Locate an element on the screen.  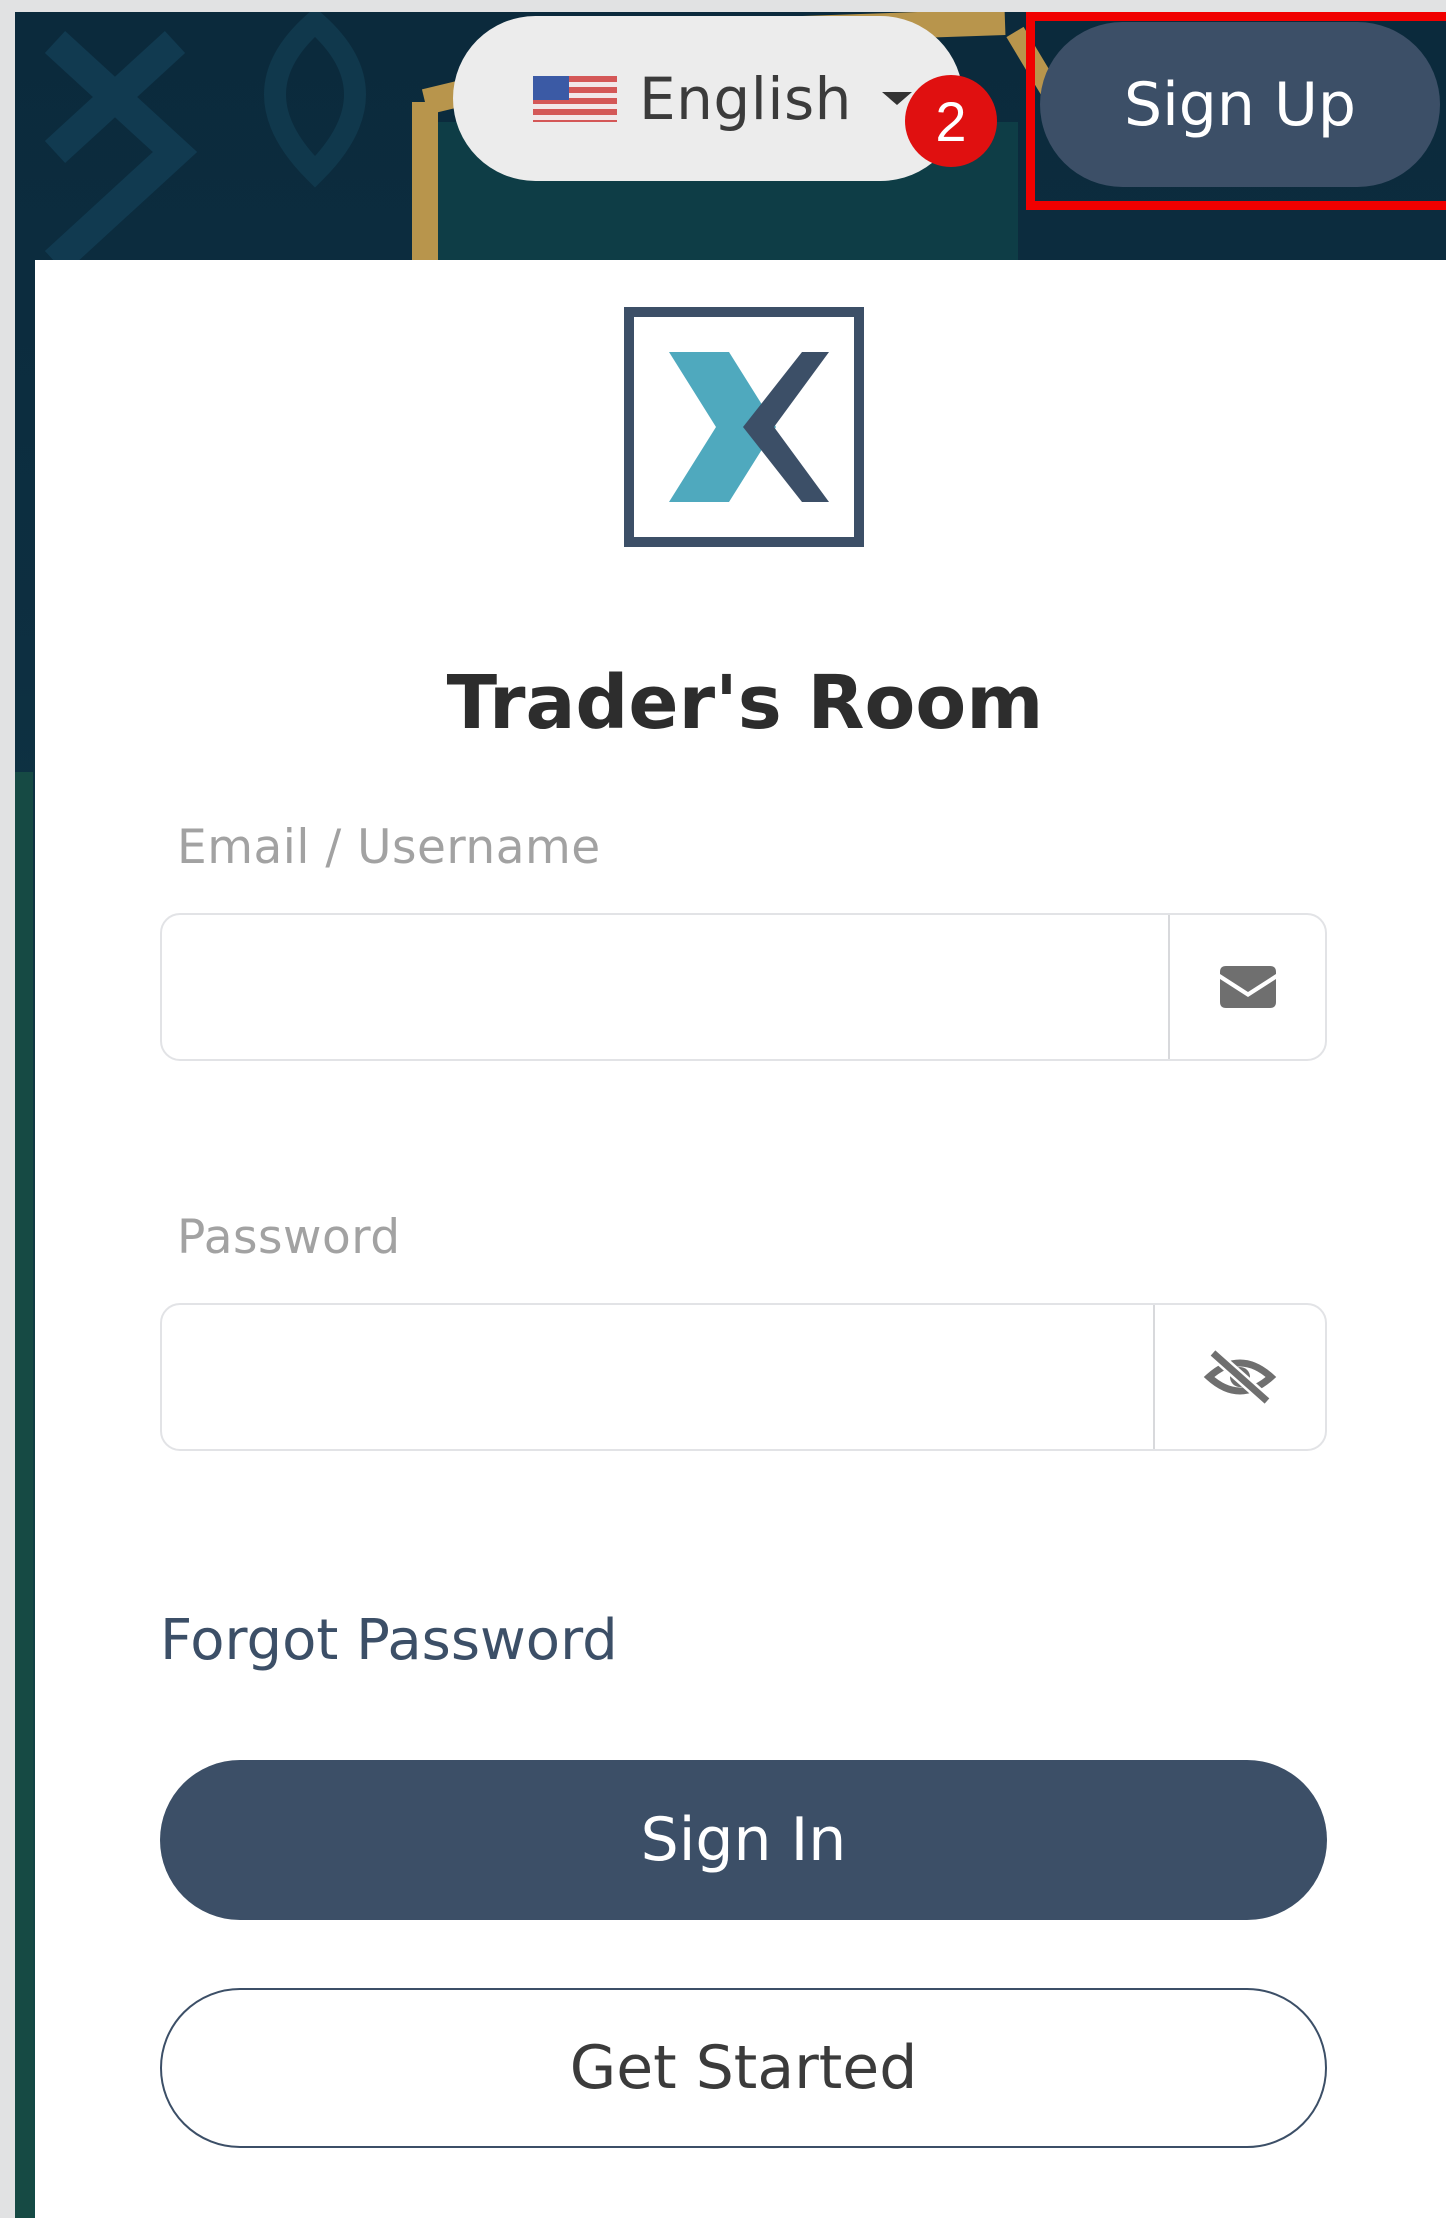
page-title: Trader's Room is located at coordinates (745, 703).